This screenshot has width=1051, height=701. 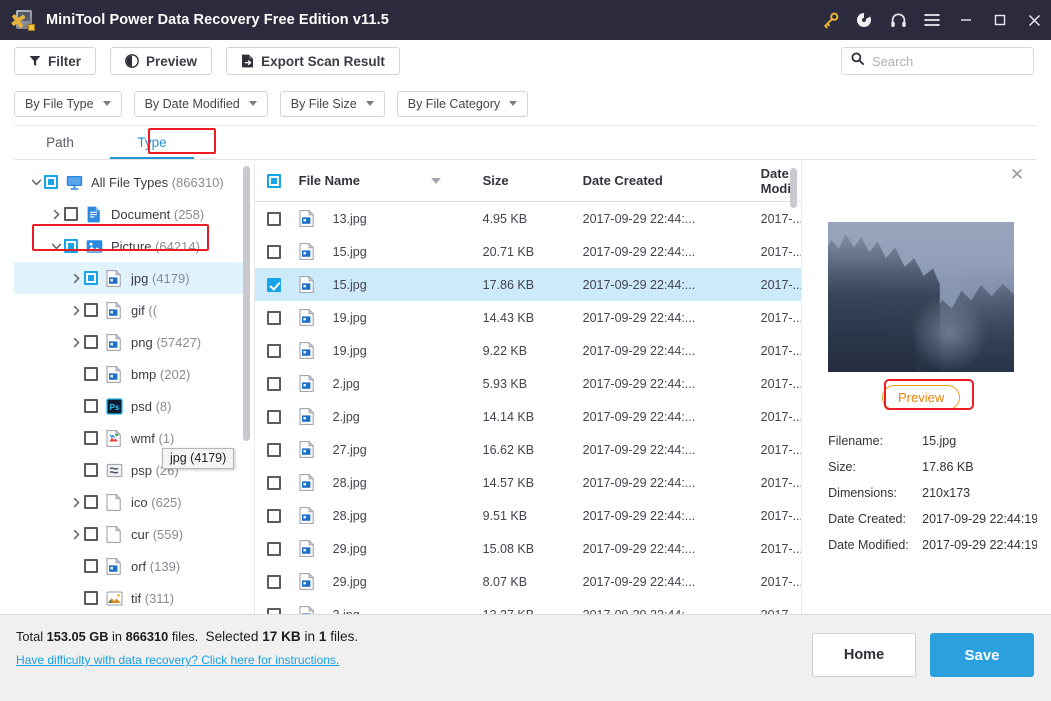 What do you see at coordinates (436, 180) in the screenshot?
I see `sort-descending-icon` at bounding box center [436, 180].